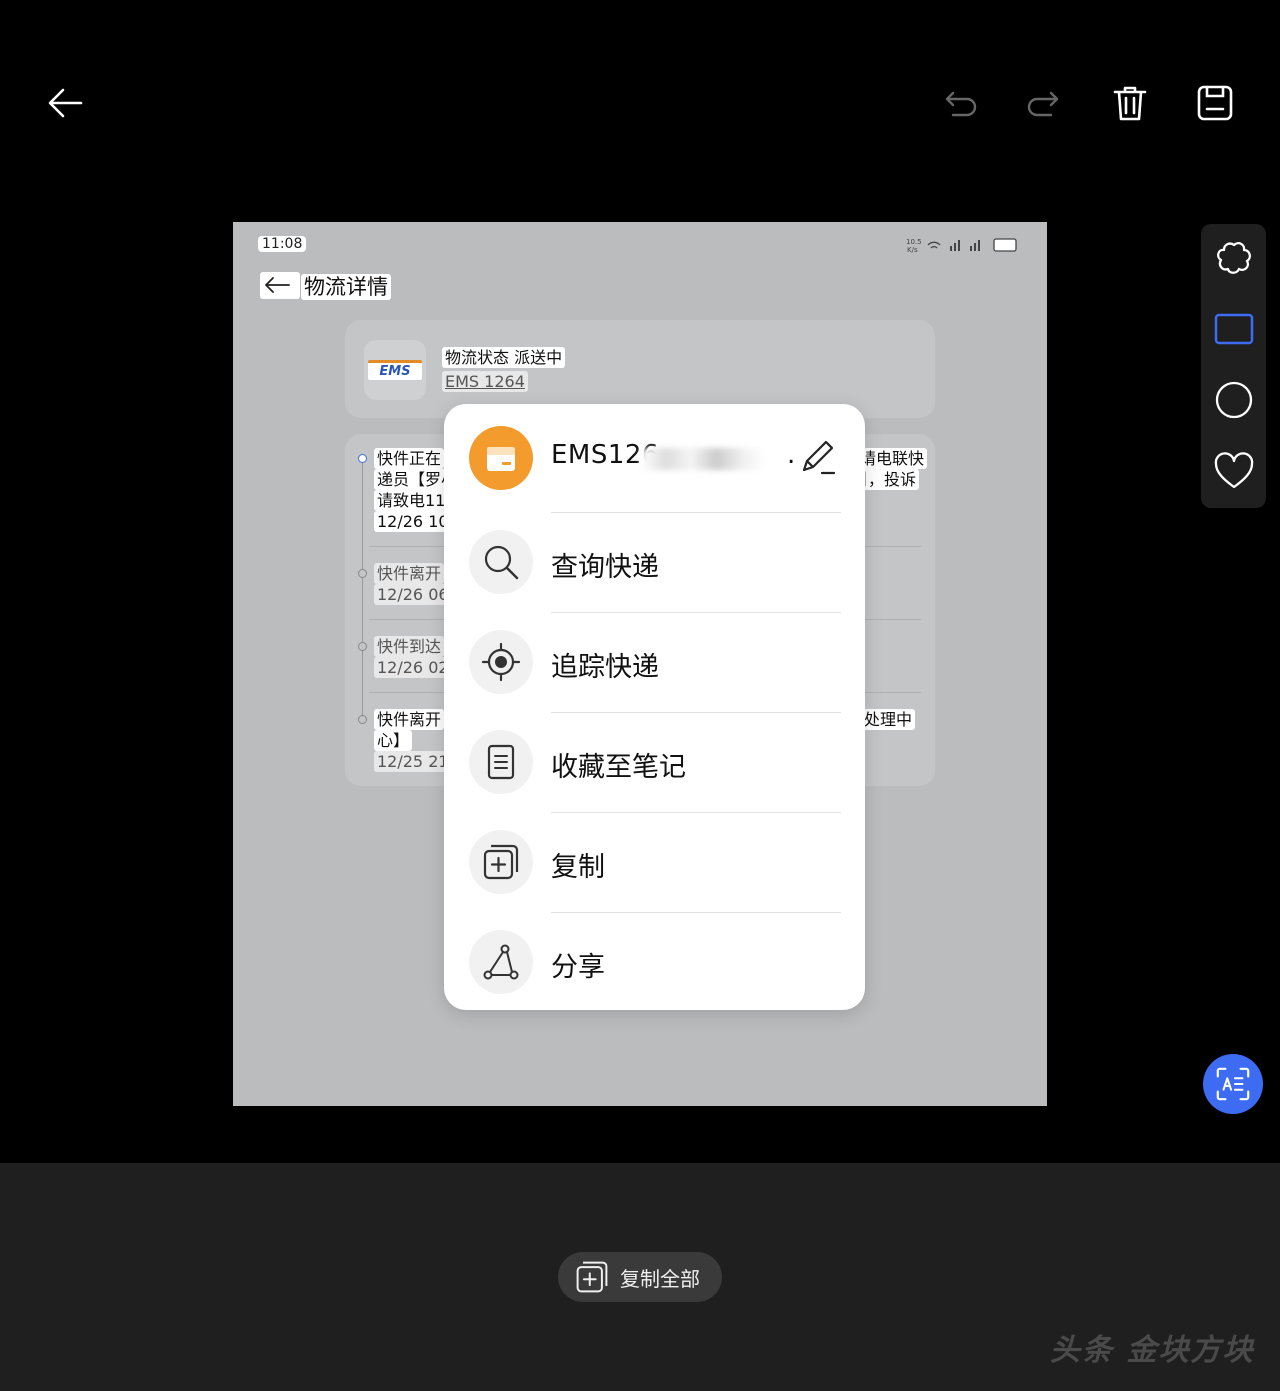 The height and width of the screenshot is (1391, 1280). I want to click on top-toolbar, so click(640, 100).